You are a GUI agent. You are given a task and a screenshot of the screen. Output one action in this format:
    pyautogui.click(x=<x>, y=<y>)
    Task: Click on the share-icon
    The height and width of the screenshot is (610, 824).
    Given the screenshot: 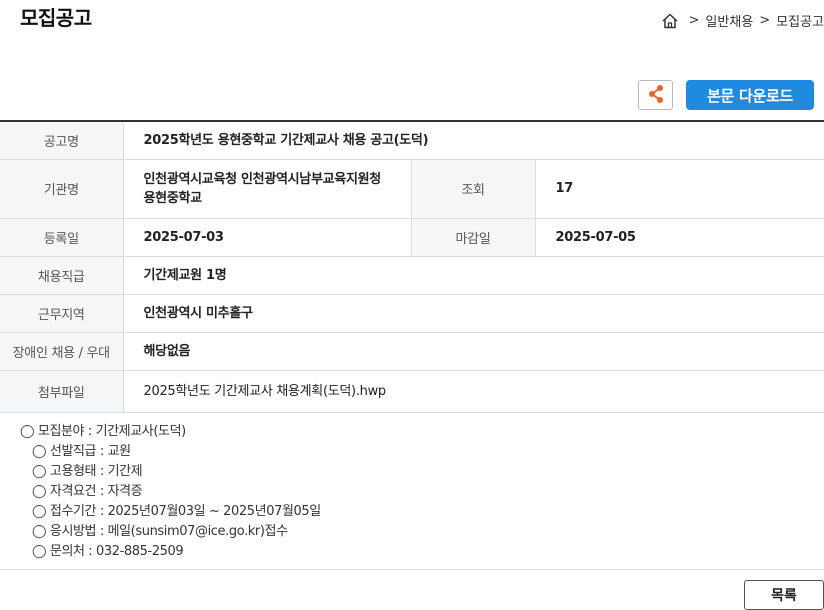 What is the action you would take?
    pyautogui.click(x=656, y=95)
    